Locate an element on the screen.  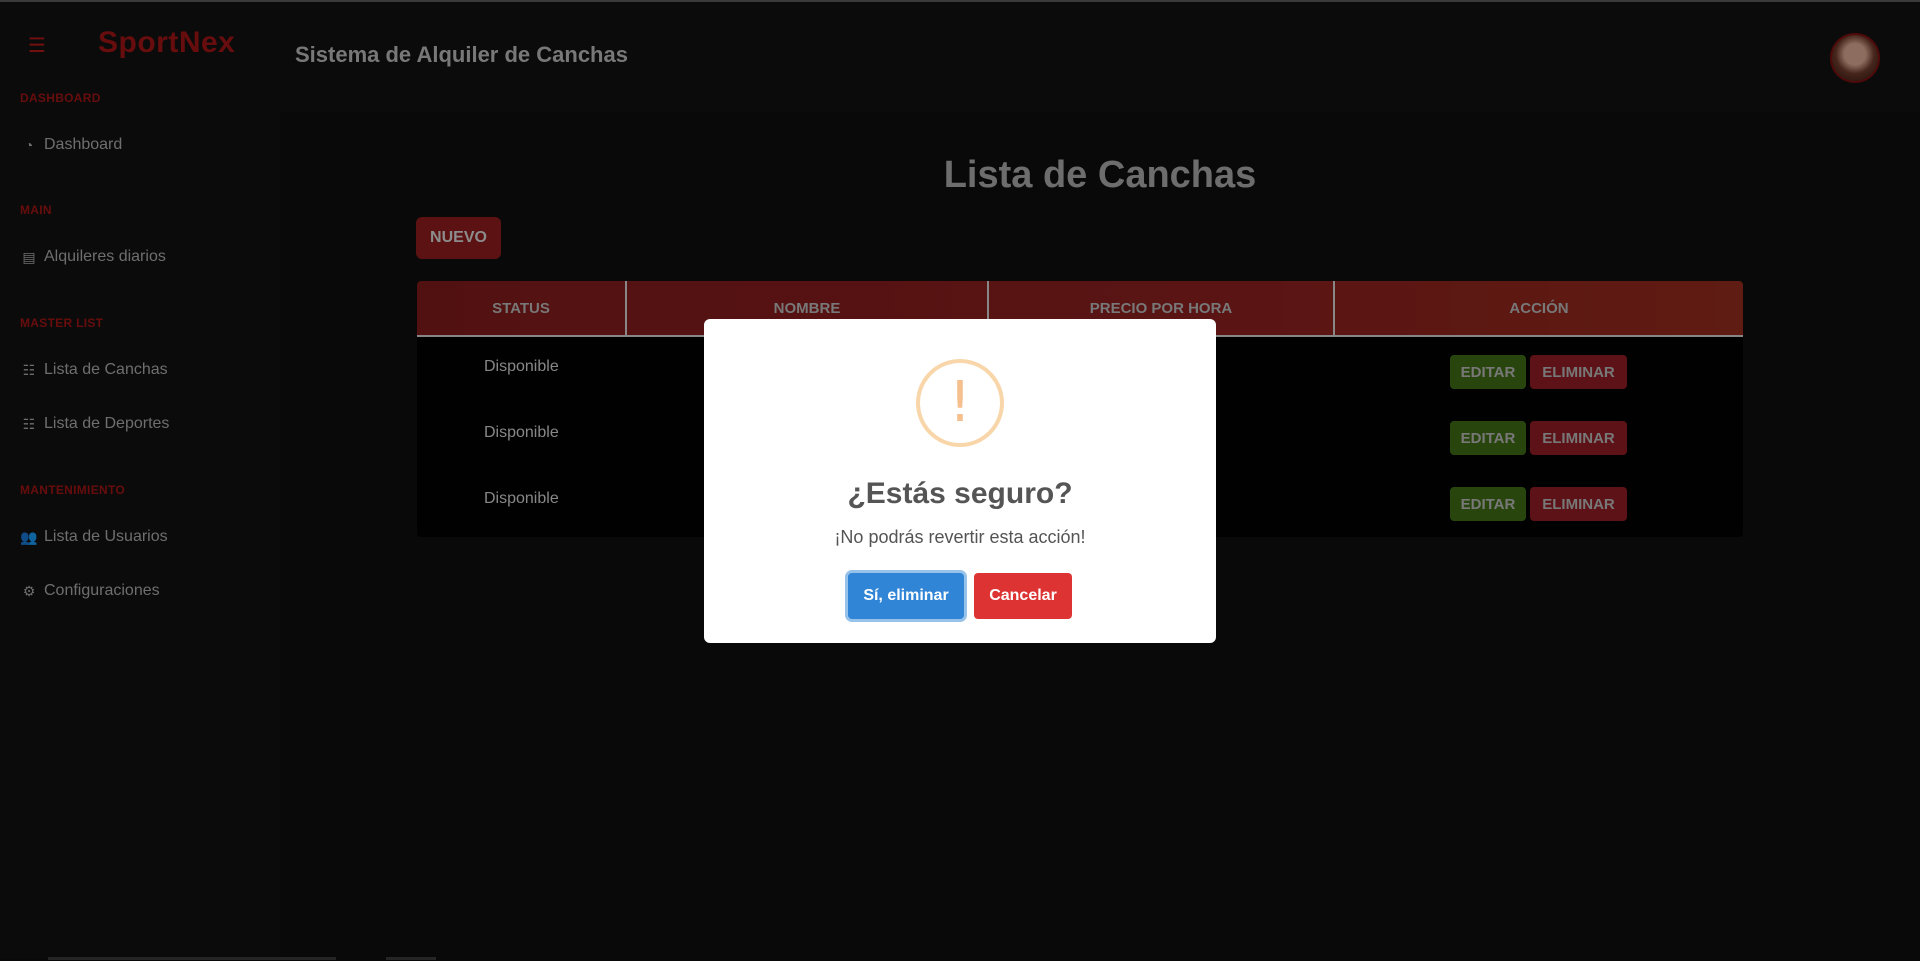
confirm-delete-button: Sí, eliminar is located at coordinates (906, 596).